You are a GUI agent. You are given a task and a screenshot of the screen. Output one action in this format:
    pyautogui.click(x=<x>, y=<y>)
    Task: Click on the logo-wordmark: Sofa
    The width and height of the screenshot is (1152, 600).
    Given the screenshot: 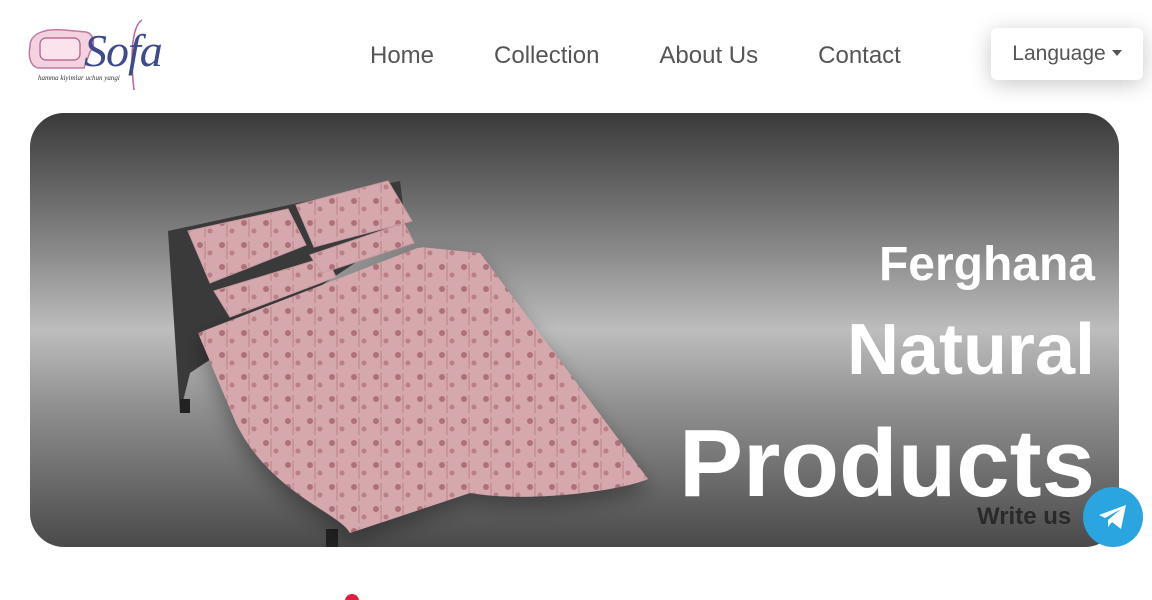 What is the action you would take?
    pyautogui.click(x=123, y=50)
    